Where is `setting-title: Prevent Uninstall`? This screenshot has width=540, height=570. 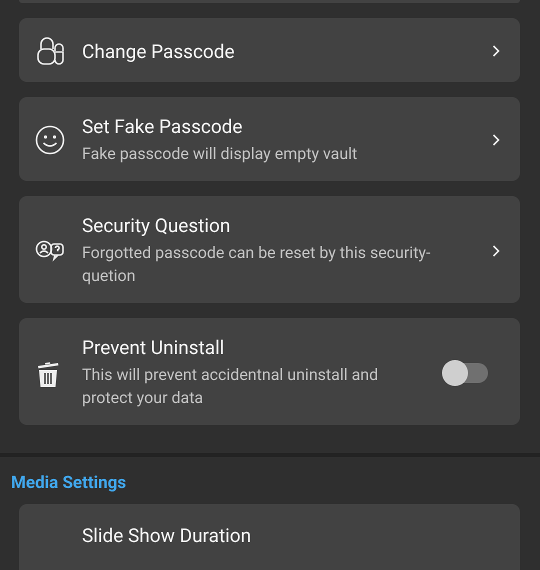
setting-title: Prevent Uninstall is located at coordinates (154, 347).